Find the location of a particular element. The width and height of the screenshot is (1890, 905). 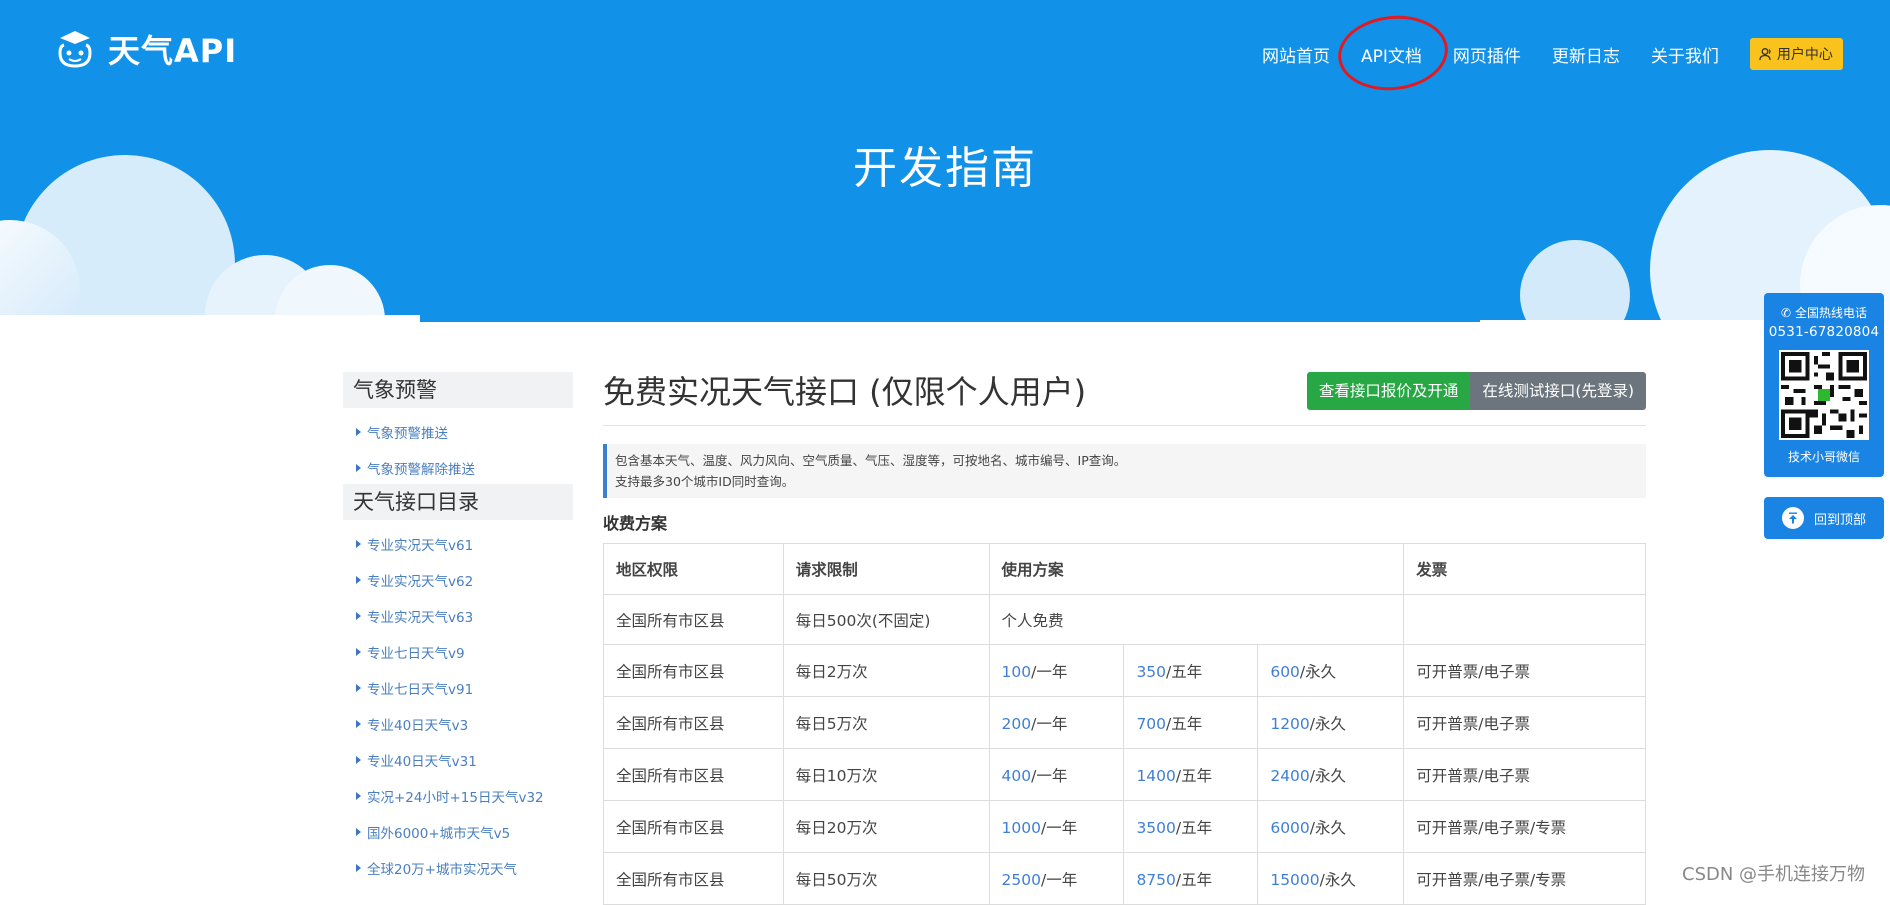

user-icon is located at coordinates (1765, 54).